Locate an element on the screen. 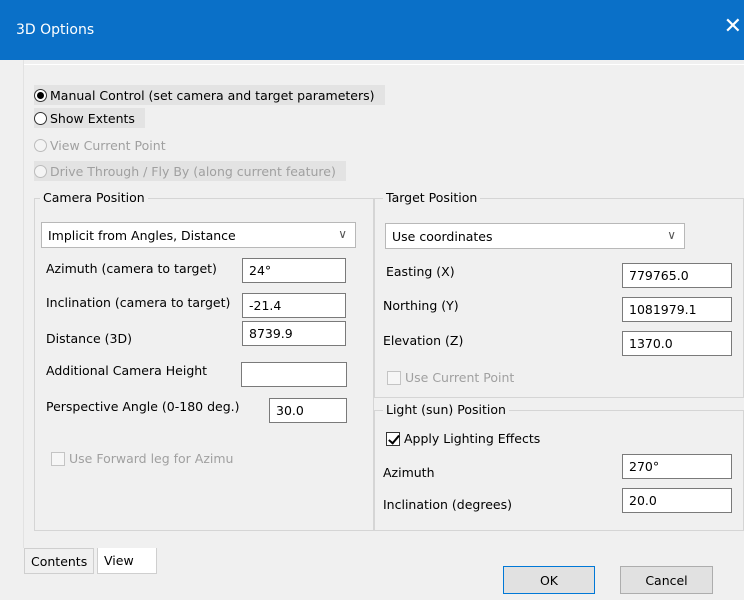  camera-azimuth-field: 24° is located at coordinates (294, 270).